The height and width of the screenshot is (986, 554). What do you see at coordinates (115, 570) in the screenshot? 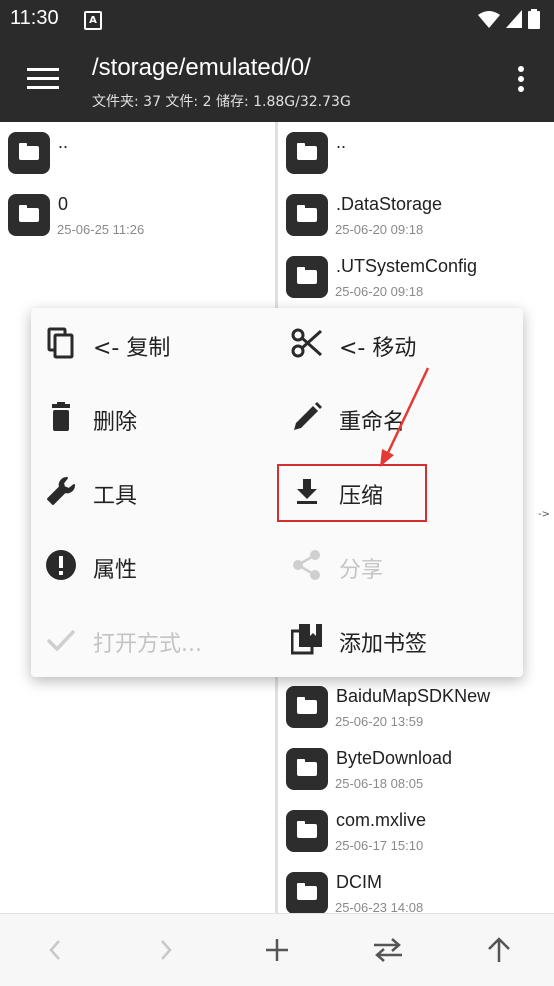
I see `menu-item-label: 属性` at bounding box center [115, 570].